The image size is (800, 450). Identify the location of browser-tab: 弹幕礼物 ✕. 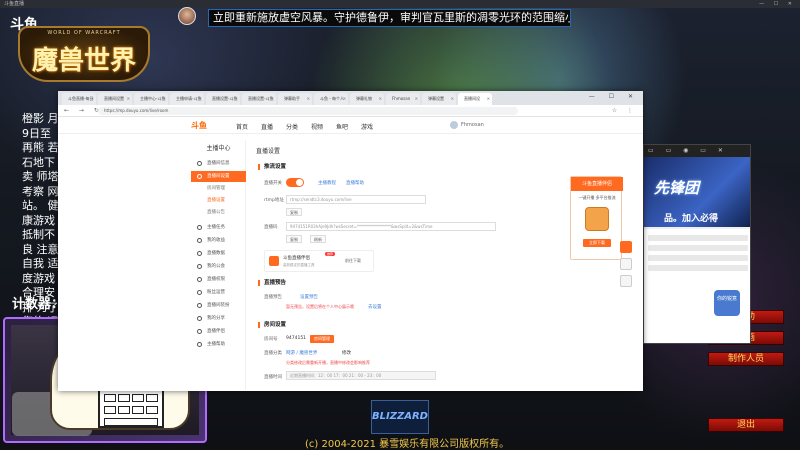
(367, 99).